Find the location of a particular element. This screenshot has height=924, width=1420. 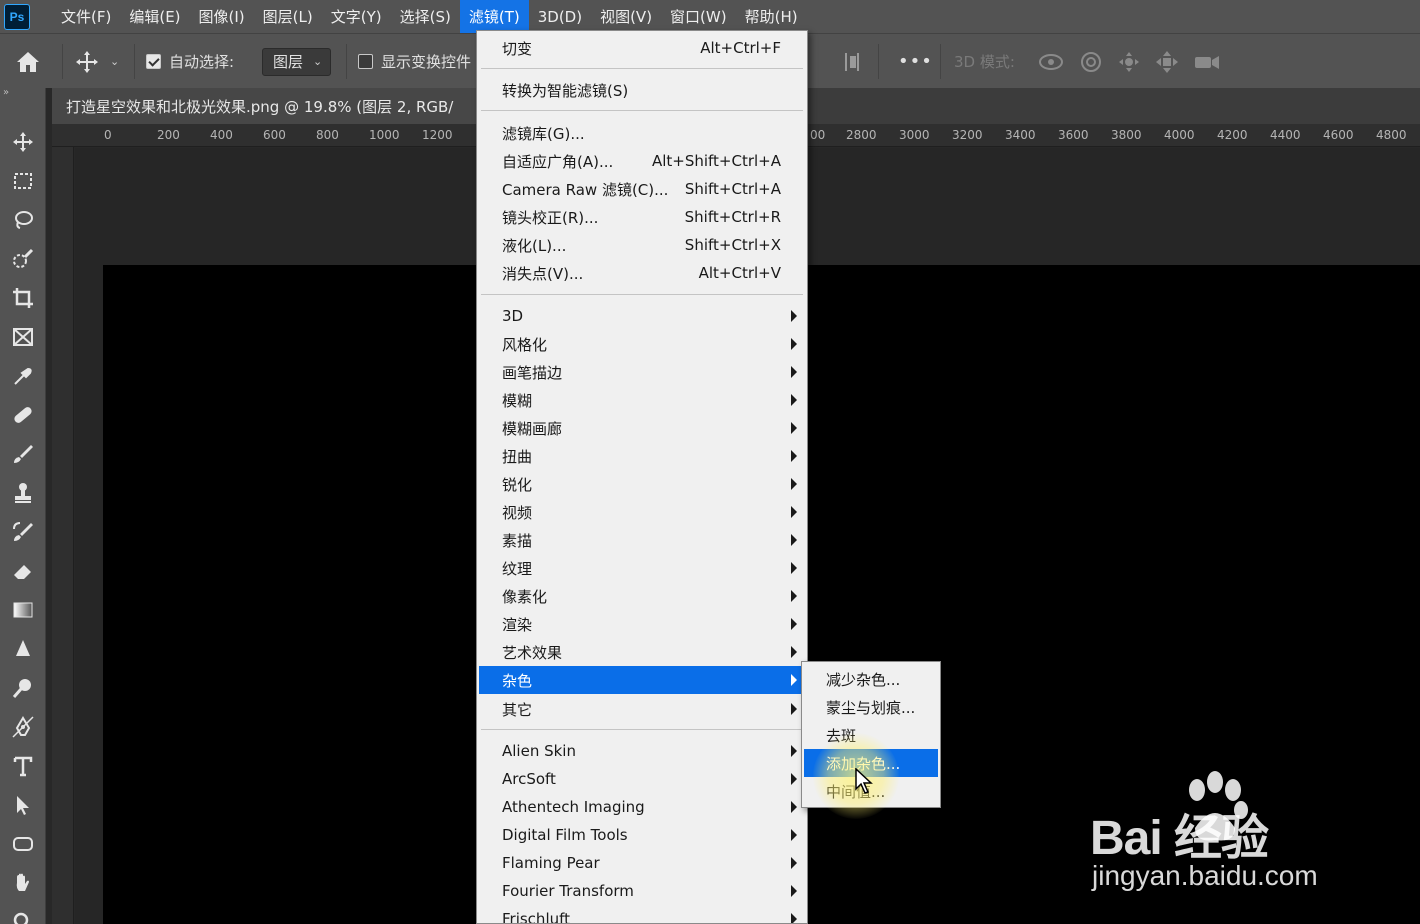

history-brush-tool-icon is located at coordinates (23, 531).